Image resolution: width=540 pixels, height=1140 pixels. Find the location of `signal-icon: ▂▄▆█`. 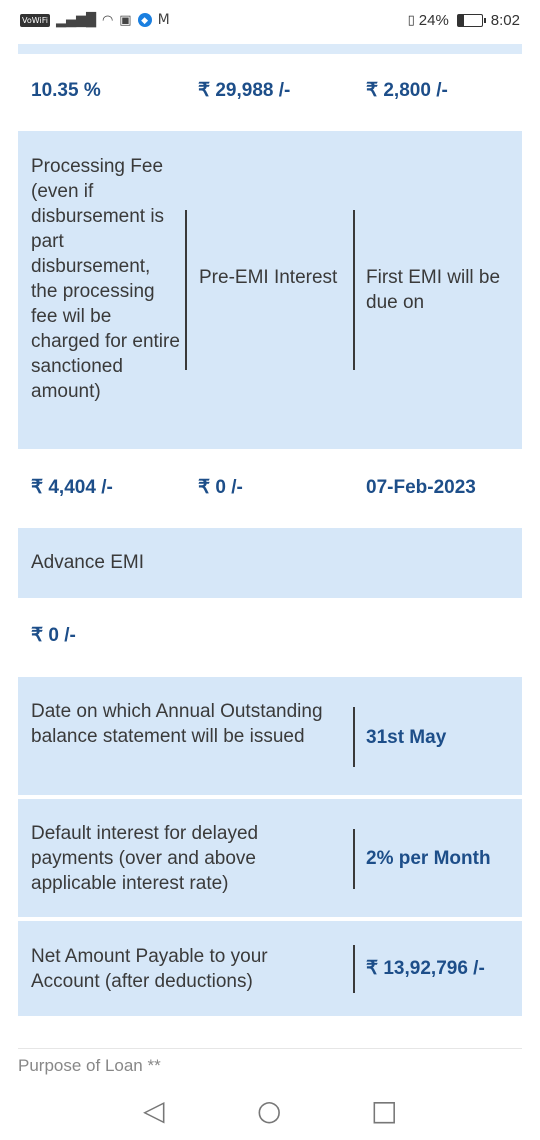

signal-icon: ▂▄▆█ is located at coordinates (75, 20).